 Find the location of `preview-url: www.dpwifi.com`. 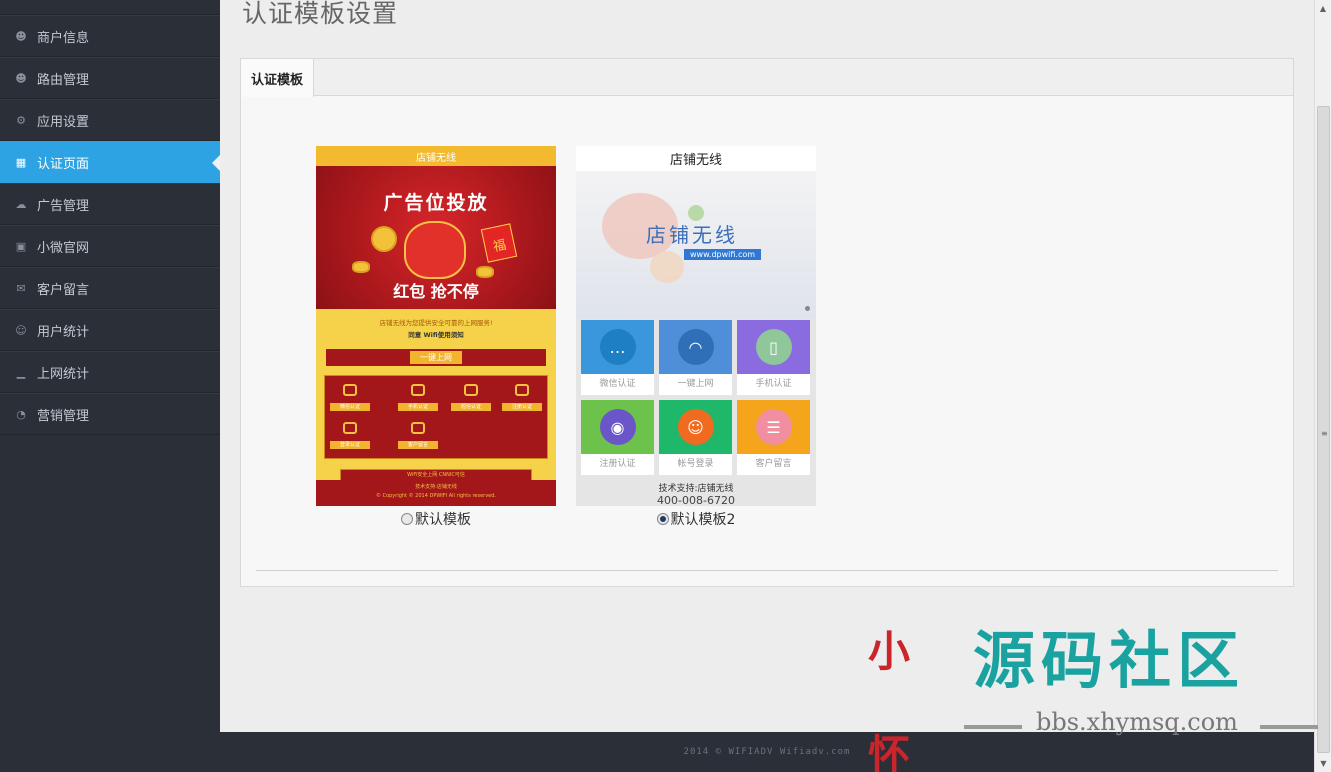

preview-url: www.dpwifi.com is located at coordinates (723, 254).